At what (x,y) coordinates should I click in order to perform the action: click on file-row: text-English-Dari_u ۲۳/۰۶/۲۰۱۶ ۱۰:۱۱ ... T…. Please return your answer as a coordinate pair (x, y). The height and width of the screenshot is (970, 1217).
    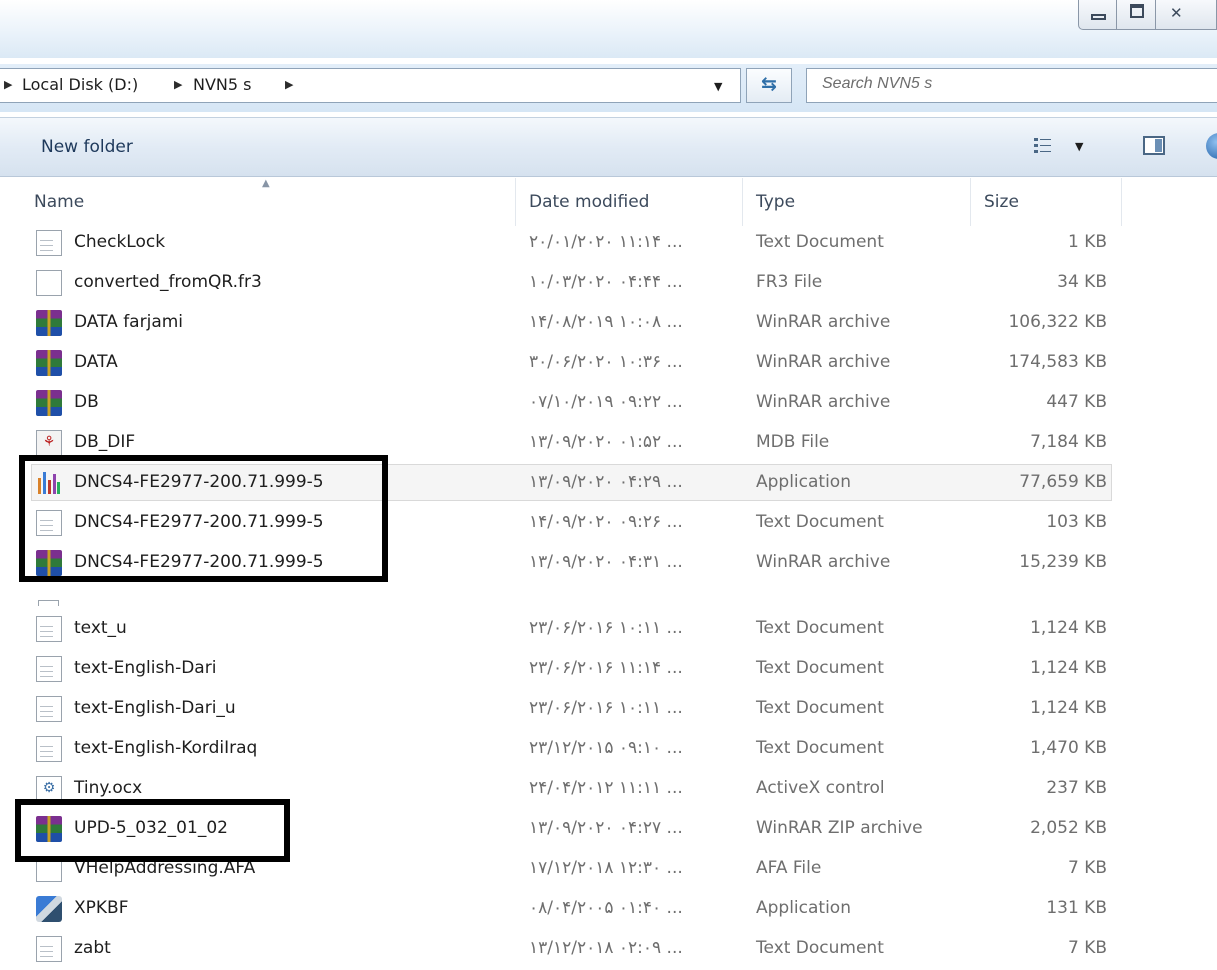
    Looking at the image, I should click on (608, 710).